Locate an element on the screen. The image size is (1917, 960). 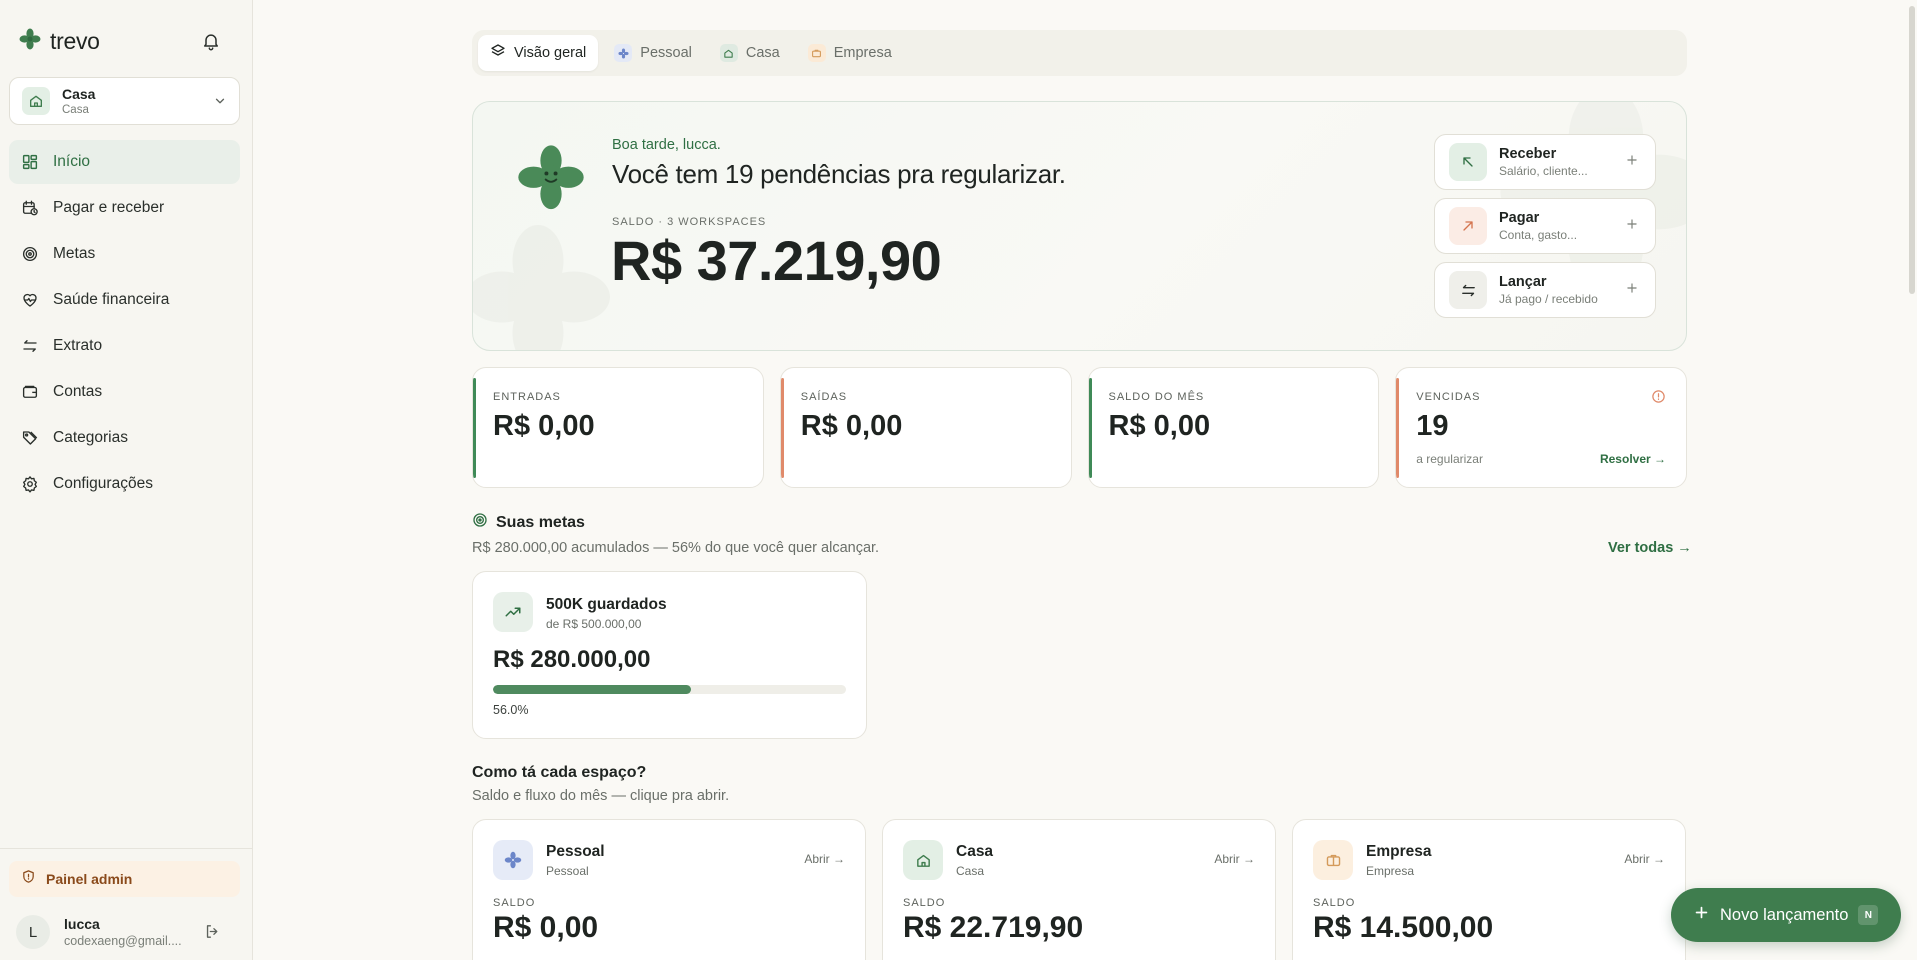
alert-circle-icon is located at coordinates (1658, 399).